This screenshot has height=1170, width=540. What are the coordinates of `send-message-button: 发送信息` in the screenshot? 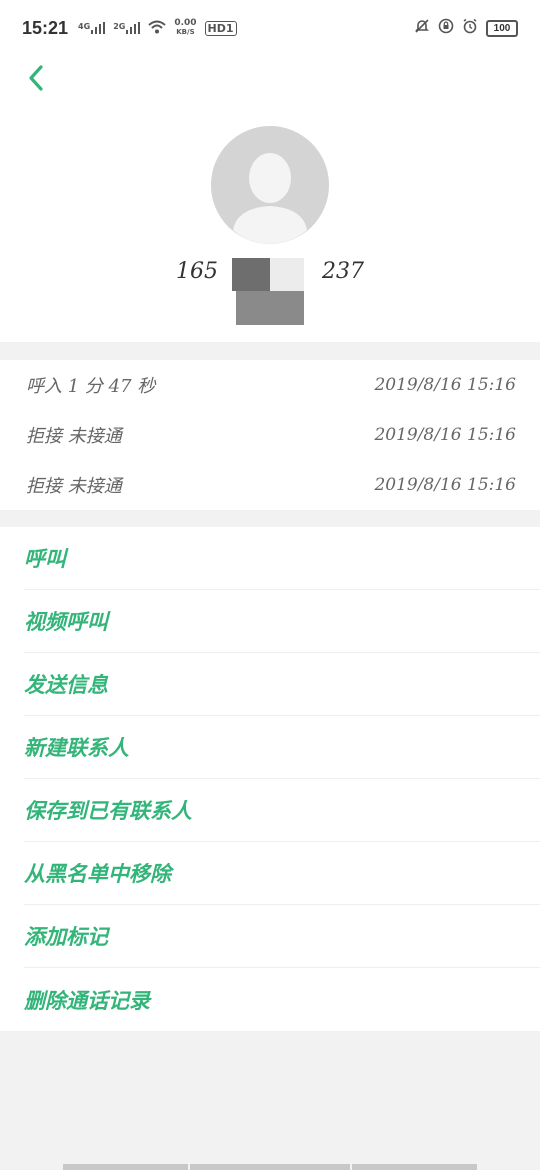 It's located at (282, 684).